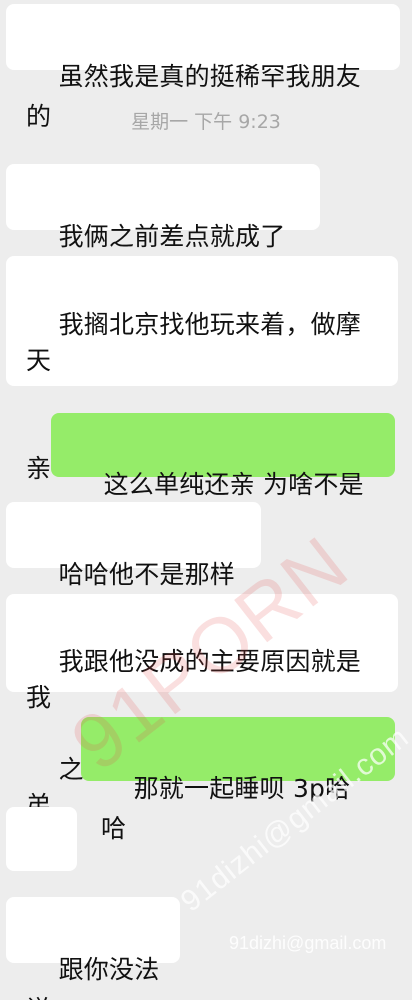  I want to click on message-text: 我俩之前差点就成了, so click(172, 236).